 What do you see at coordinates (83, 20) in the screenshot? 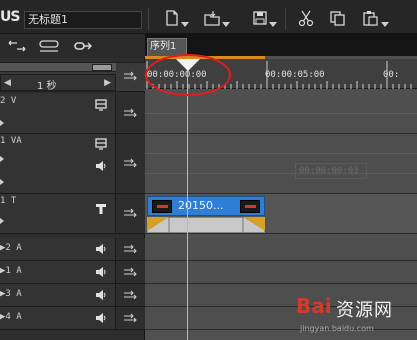
I see `project-name-field: 无标题1` at bounding box center [83, 20].